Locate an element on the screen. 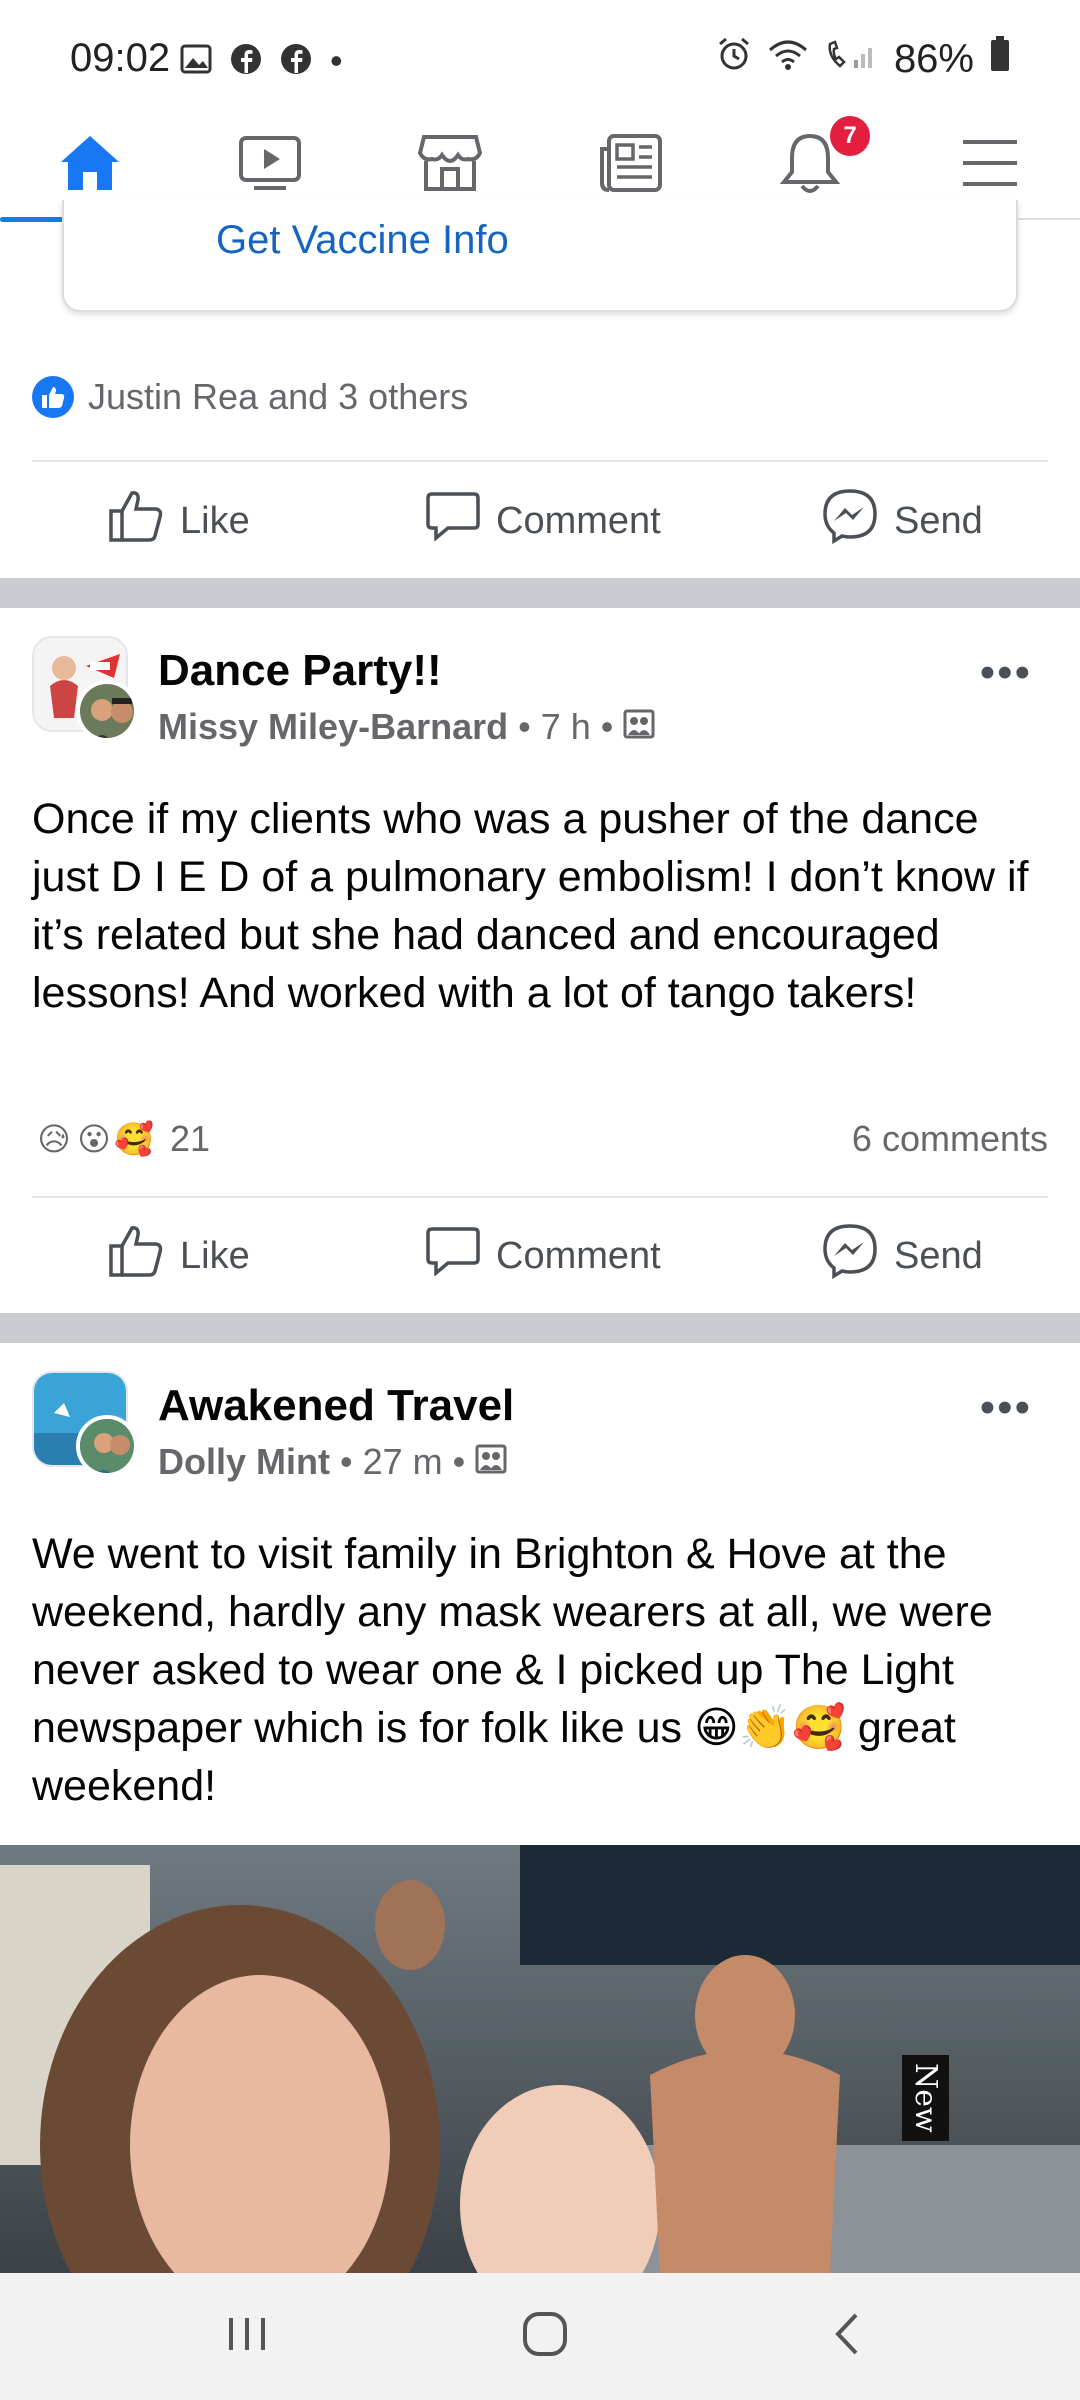 This screenshot has width=1080, height=2400. back-arrow-icon is located at coordinates (847, 2336).